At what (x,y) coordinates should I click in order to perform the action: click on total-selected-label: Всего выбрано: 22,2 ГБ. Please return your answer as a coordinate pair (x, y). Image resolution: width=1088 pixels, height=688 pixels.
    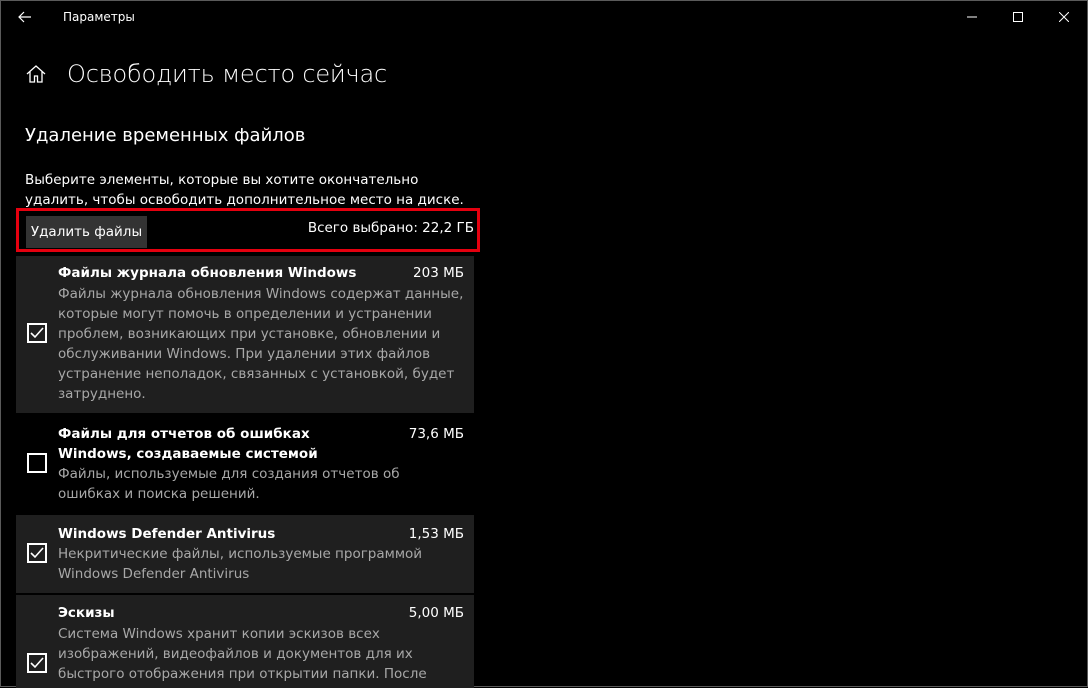
    Looking at the image, I should click on (390, 228).